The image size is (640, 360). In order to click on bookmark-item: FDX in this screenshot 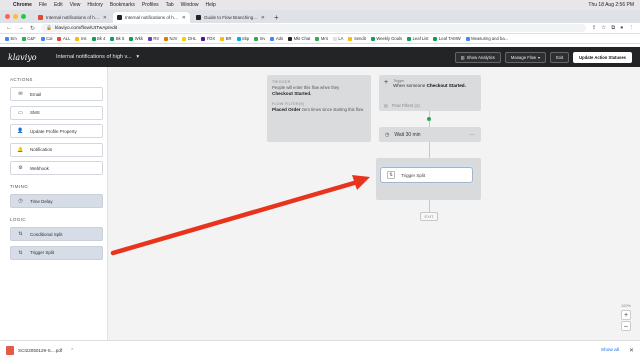, I will do `click(208, 38)`.